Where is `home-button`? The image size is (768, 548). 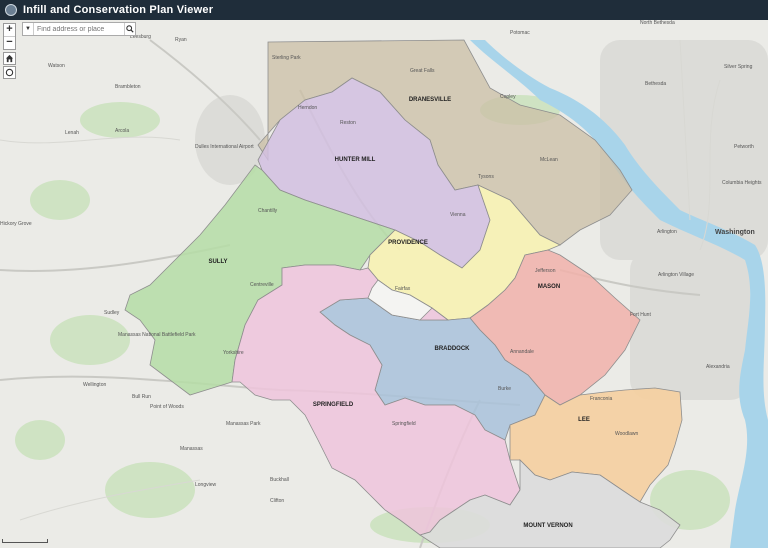 home-button is located at coordinates (9, 58).